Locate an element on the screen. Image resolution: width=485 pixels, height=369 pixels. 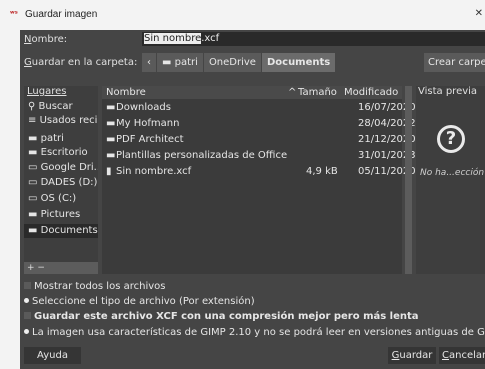
file-row: ▬ PDF Architect 21/12/2020 is located at coordinates (259, 140).